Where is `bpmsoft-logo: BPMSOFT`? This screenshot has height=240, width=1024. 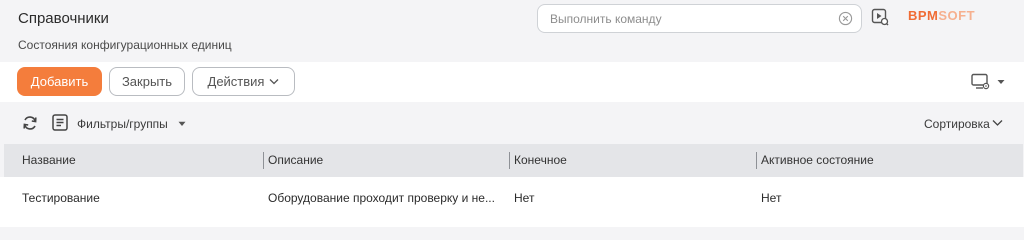 bpmsoft-logo: BPMSOFT is located at coordinates (941, 15).